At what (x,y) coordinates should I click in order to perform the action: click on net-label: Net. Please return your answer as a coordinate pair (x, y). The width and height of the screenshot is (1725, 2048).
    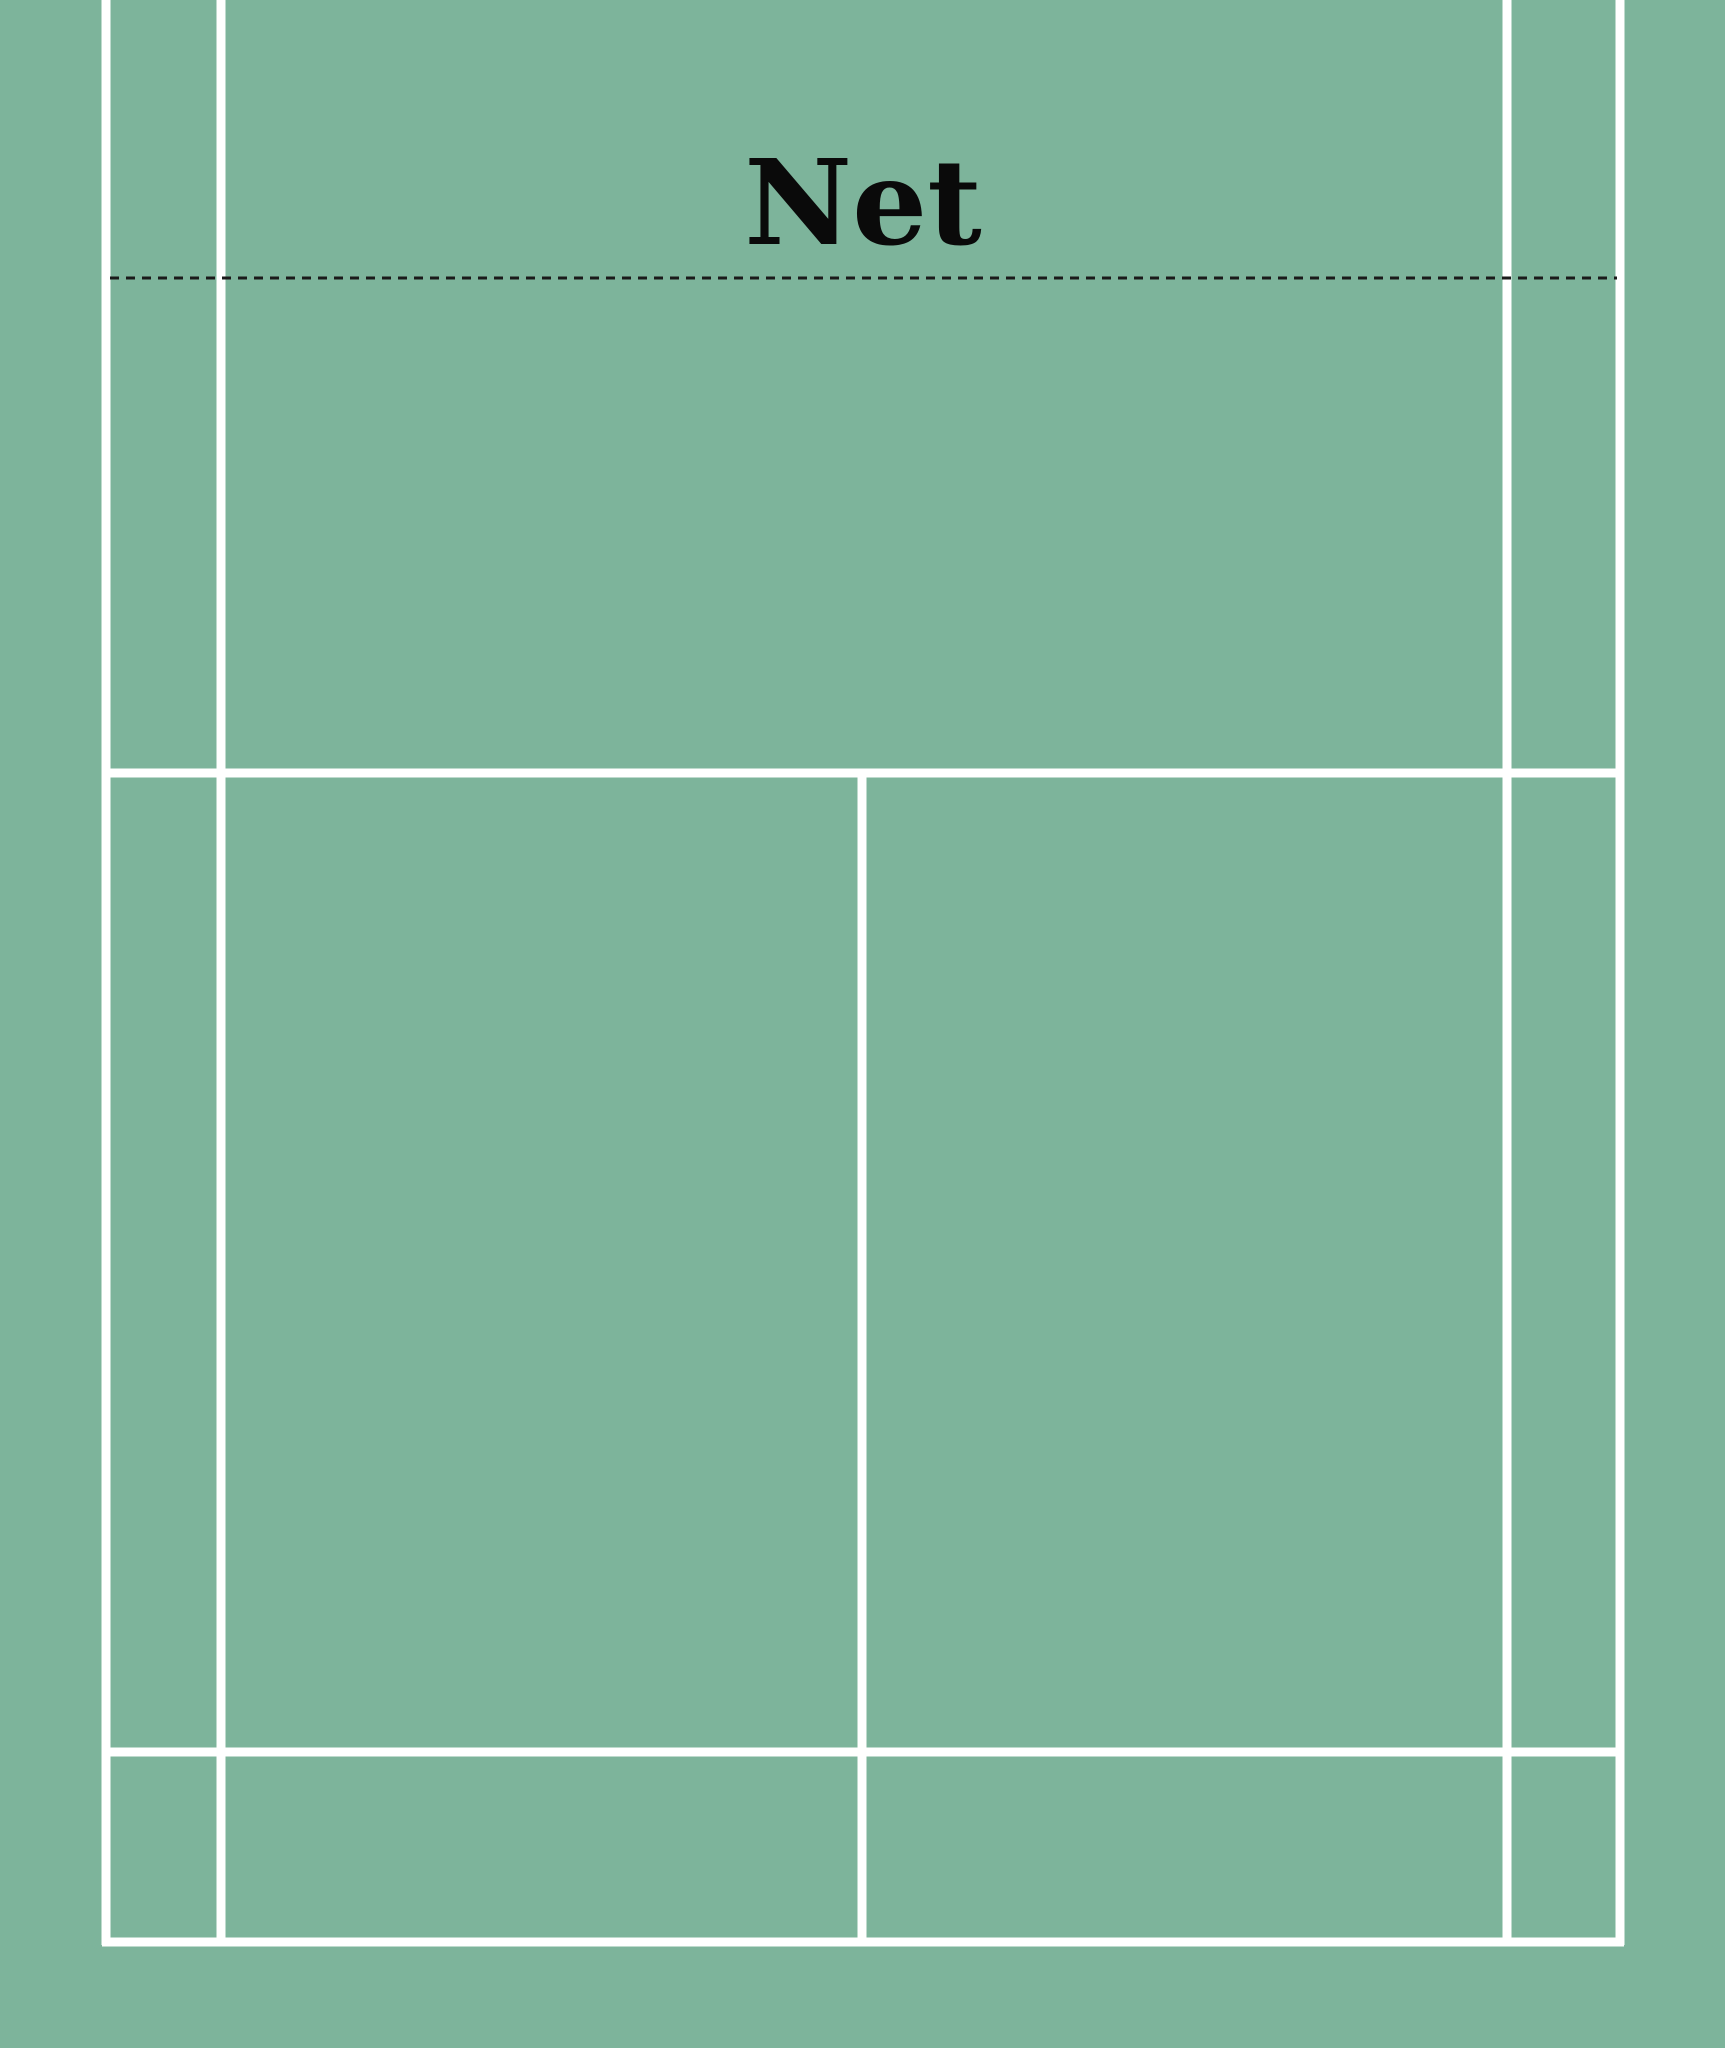
    Looking at the image, I should click on (862, 202).